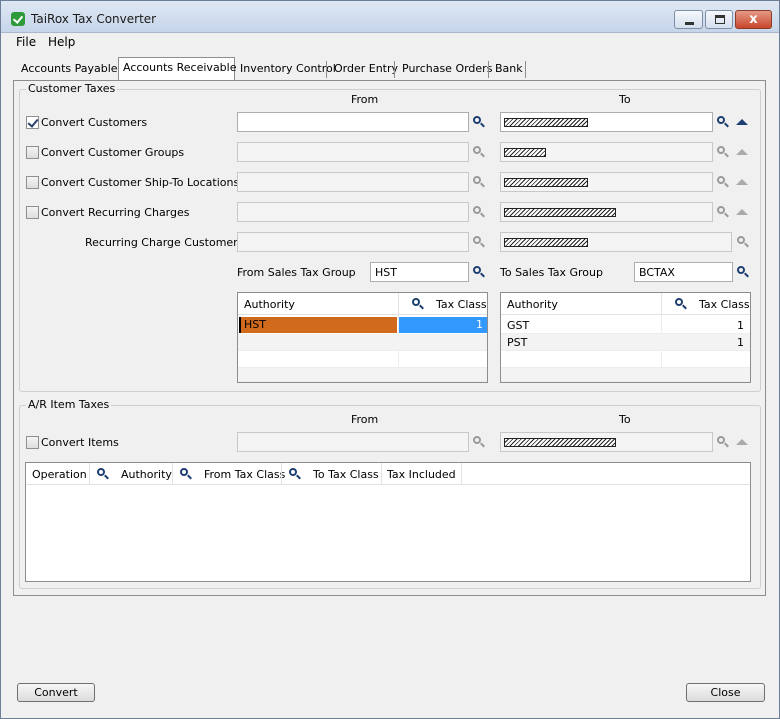  Describe the element at coordinates (296, 272) in the screenshot. I see `from-sales-tax-group-label: From Sales Tax Group` at that location.